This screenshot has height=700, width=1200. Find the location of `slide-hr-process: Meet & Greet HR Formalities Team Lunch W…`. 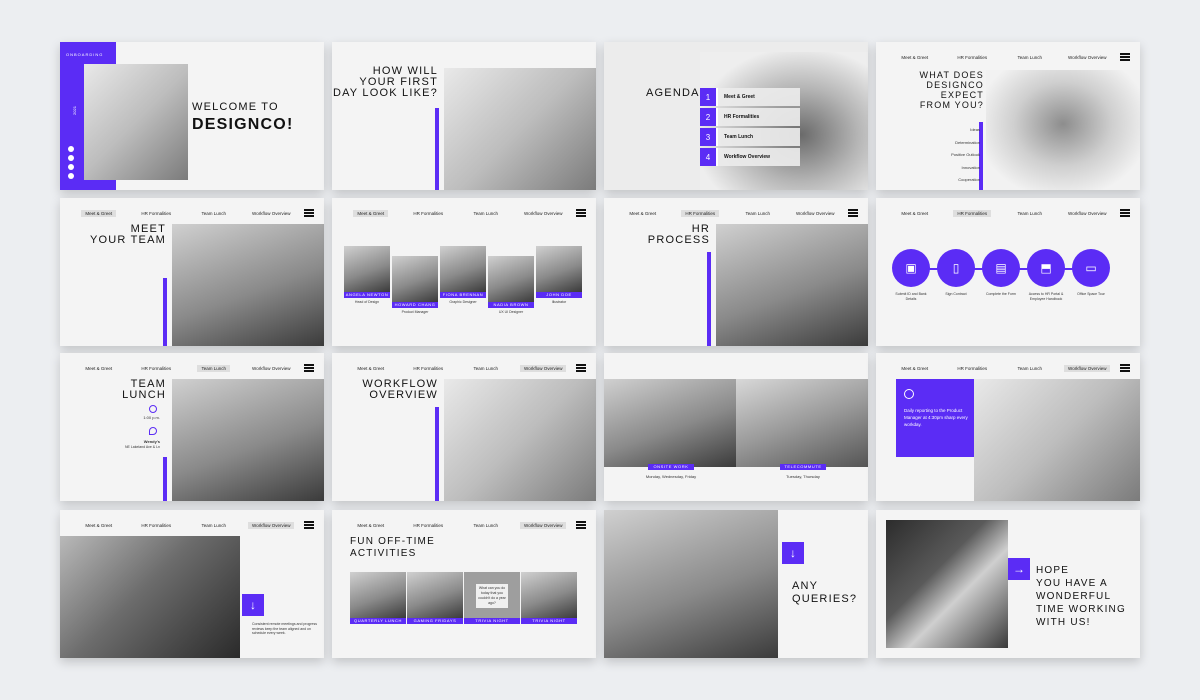

slide-hr-process: Meet & Greet HR Formalities Team Lunch W… is located at coordinates (736, 272).